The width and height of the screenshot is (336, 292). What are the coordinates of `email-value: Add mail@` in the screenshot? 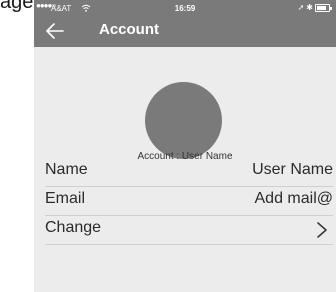 It's located at (294, 199).